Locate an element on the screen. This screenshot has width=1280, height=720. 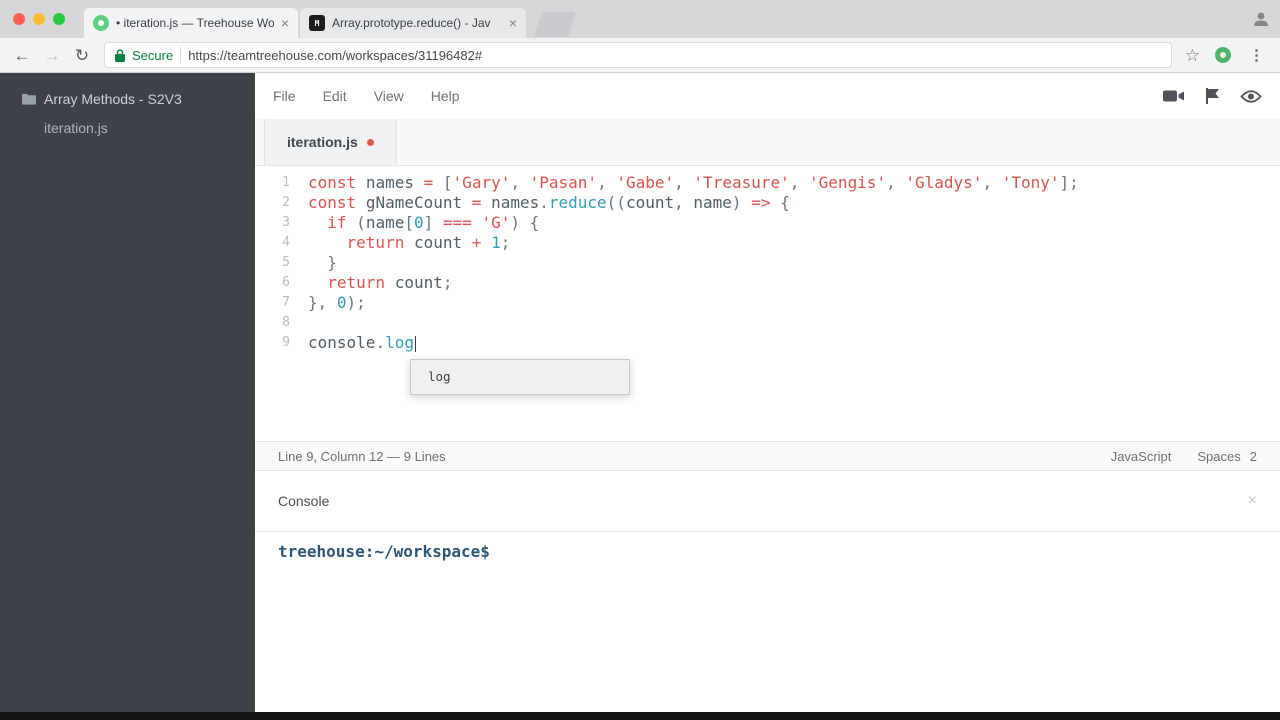
line-number: 9 is located at coordinates (286, 342).